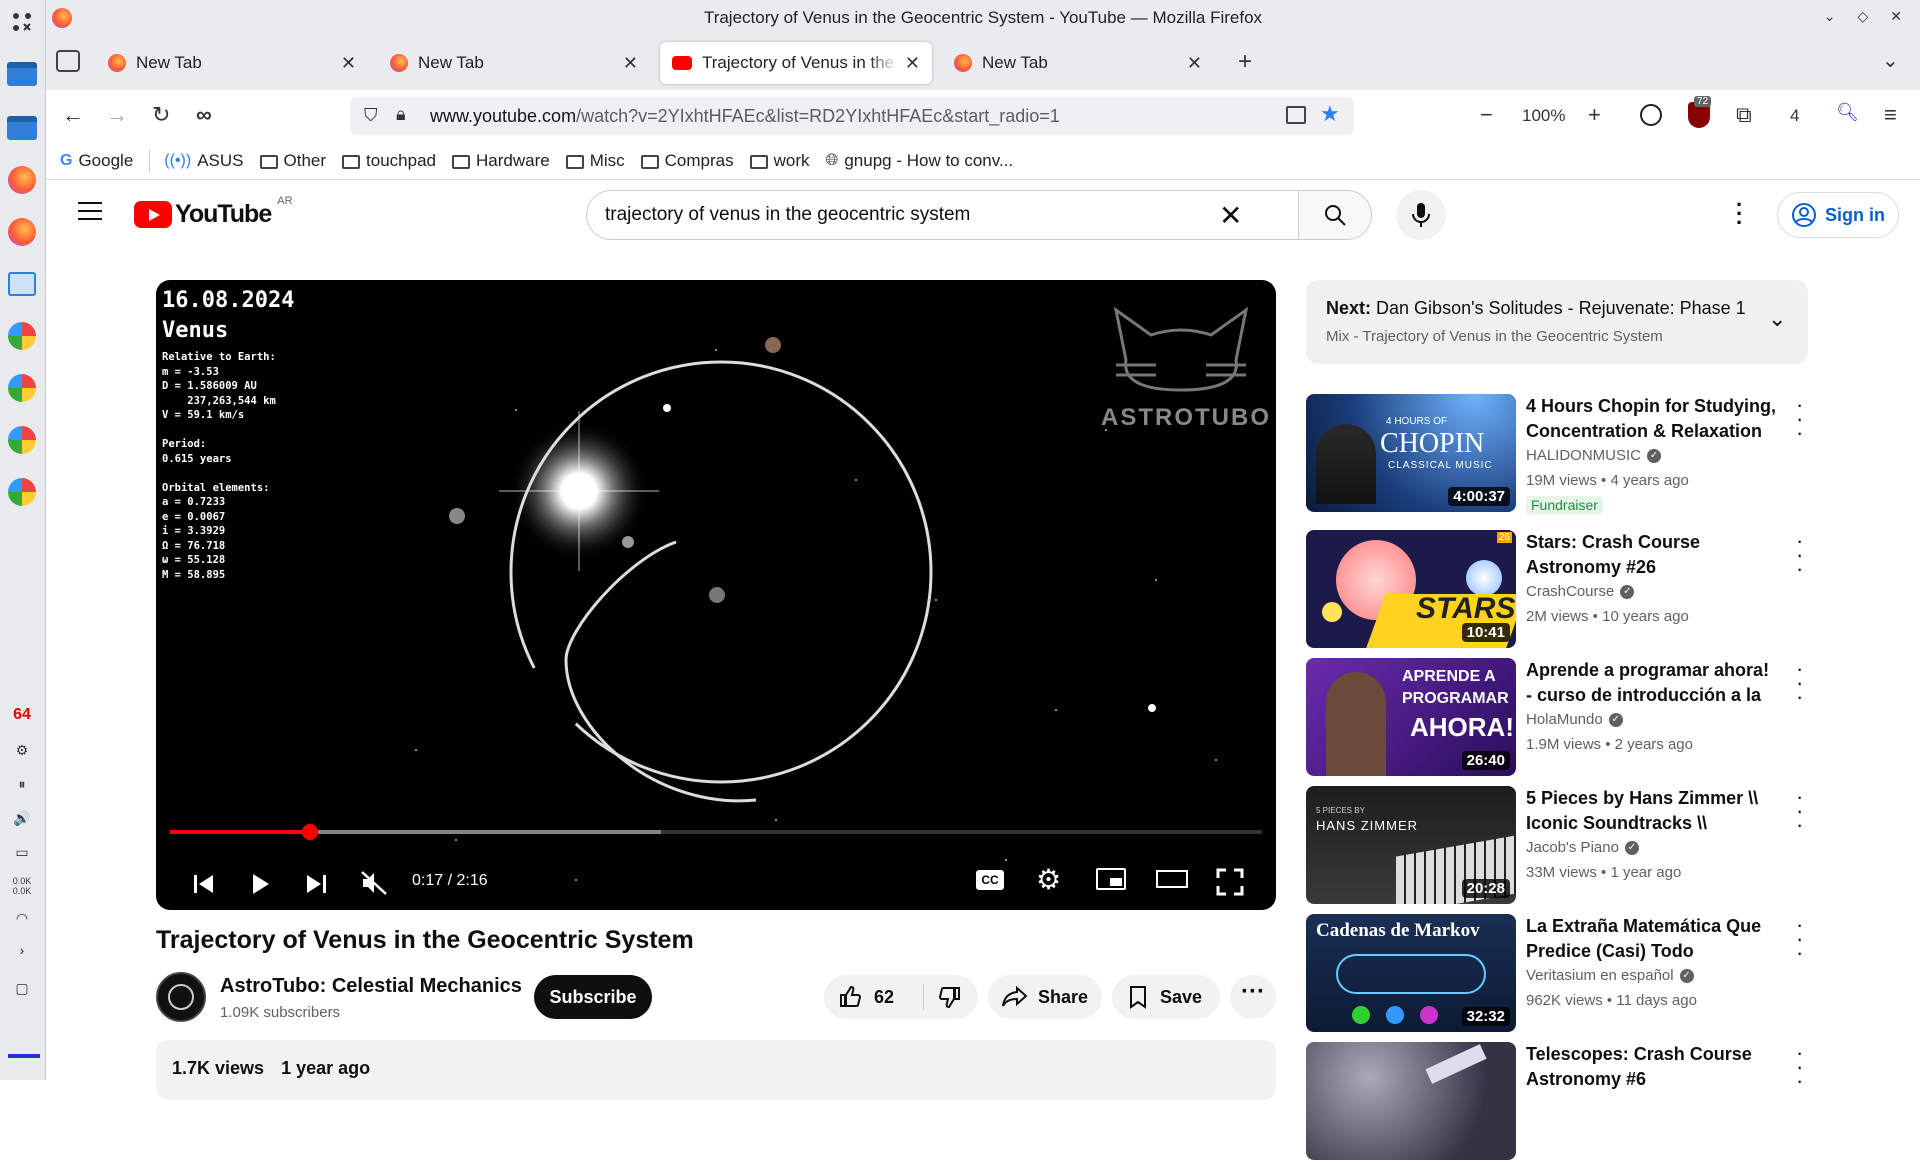 Image resolution: width=1920 pixels, height=1162 pixels. What do you see at coordinates (779, 161) in the screenshot?
I see `bookmark-folder-work: work` at bounding box center [779, 161].